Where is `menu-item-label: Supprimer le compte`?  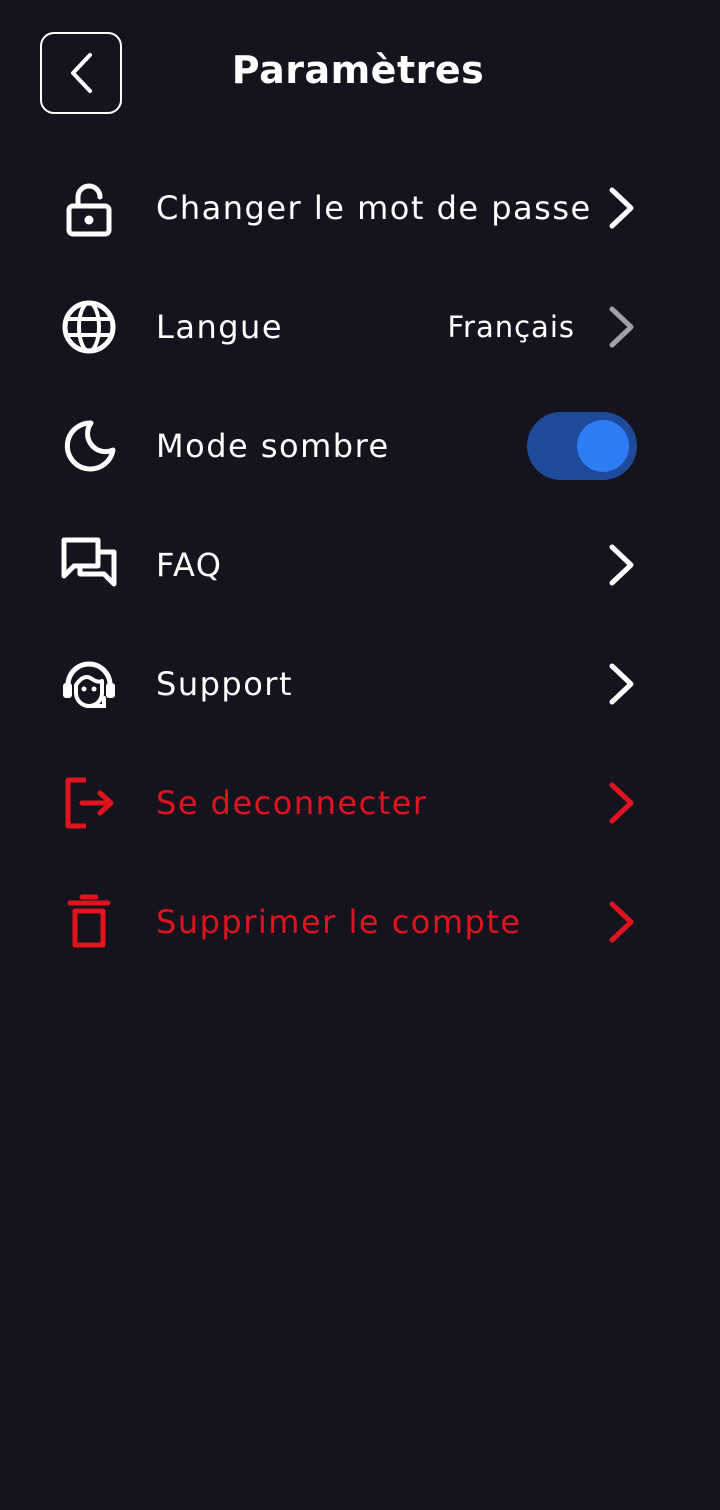 menu-item-label: Supprimer le compte is located at coordinates (339, 921).